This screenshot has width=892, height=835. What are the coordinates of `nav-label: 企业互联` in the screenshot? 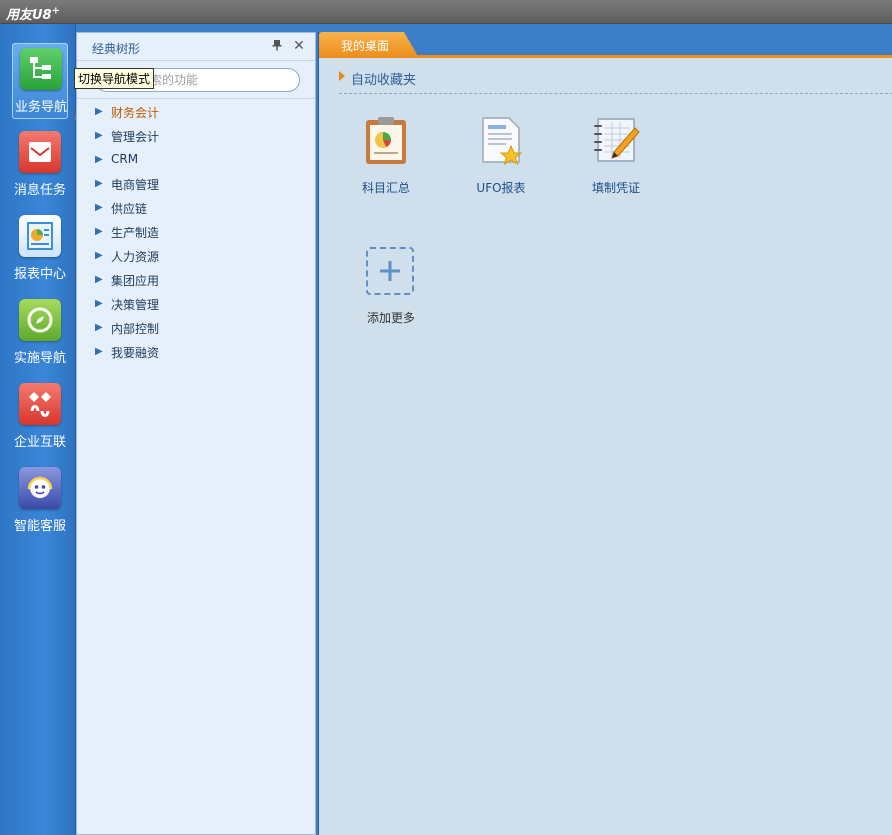 It's located at (39, 442).